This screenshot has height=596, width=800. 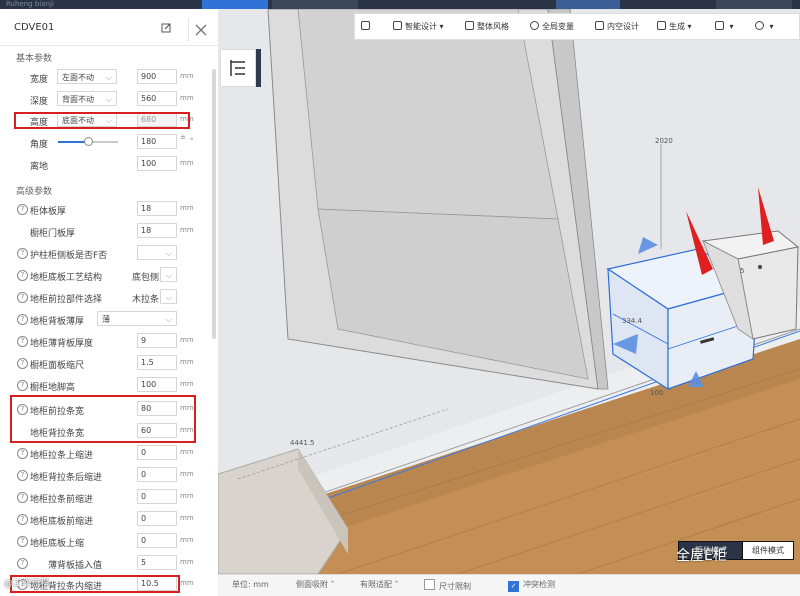 I want to click on top-tab-c, so click(x=588, y=4).